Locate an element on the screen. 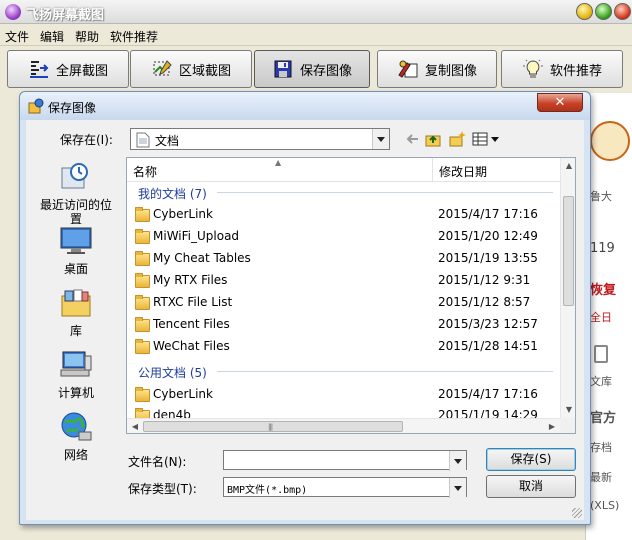 This screenshot has width=632, height=540. region-capture-label: 区域截图 is located at coordinates (204, 71).